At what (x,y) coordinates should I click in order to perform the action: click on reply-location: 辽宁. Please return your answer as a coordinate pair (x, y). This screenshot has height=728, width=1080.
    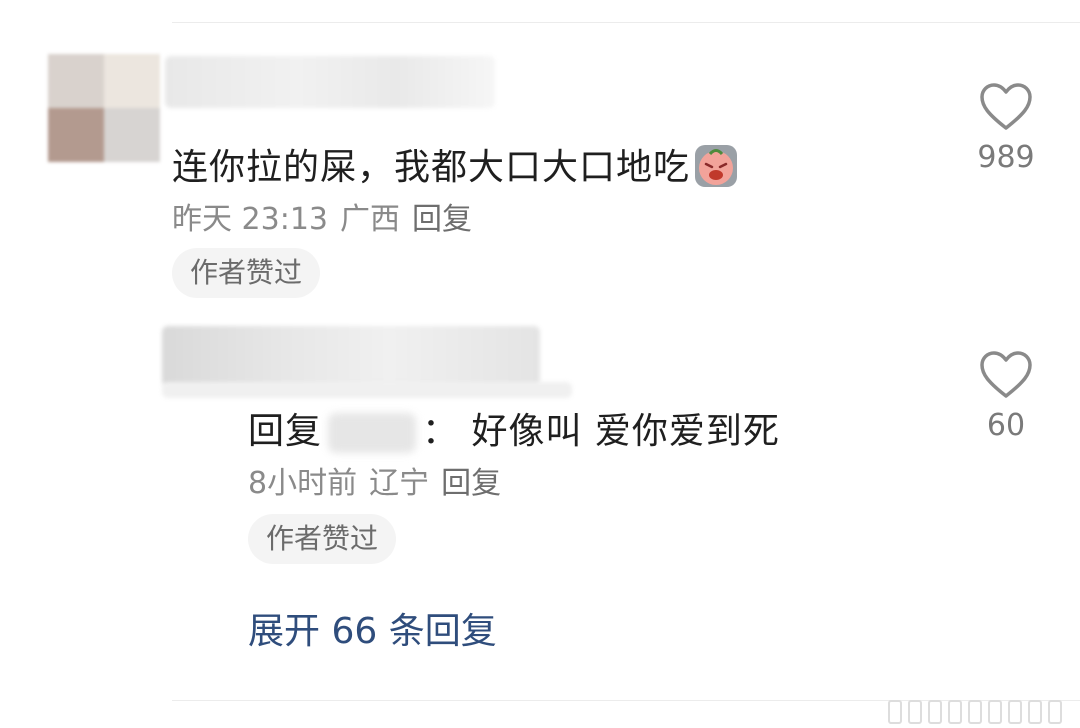
    Looking at the image, I should click on (399, 483).